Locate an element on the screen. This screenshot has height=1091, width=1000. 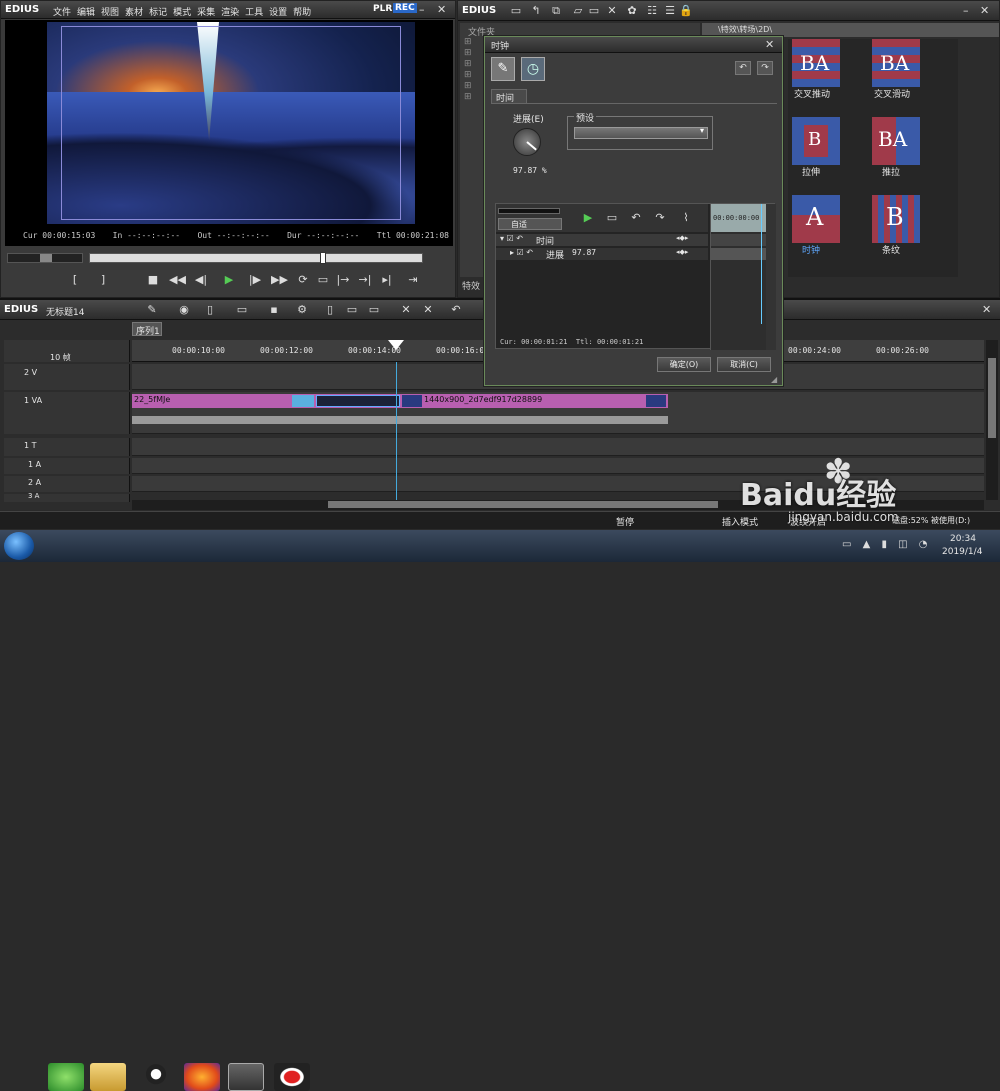
split-icon: ✕ is located at coordinates (406, 310).